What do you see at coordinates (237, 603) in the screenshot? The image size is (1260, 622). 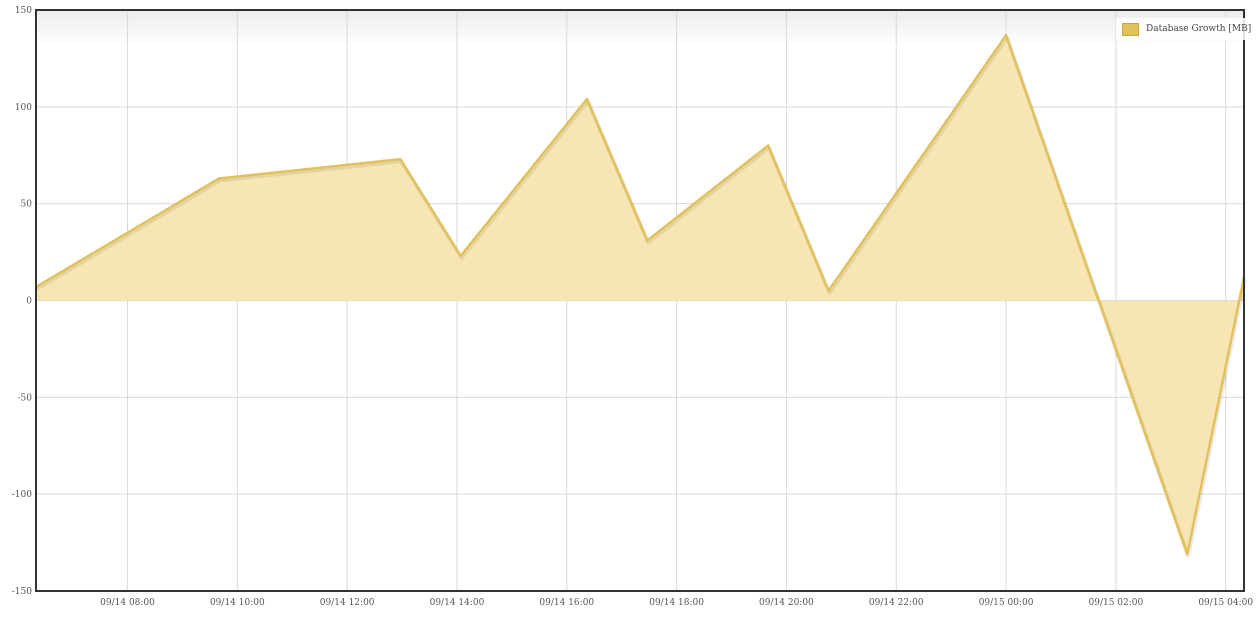 I see `x-tick-label: 09/14 10:00` at bounding box center [237, 603].